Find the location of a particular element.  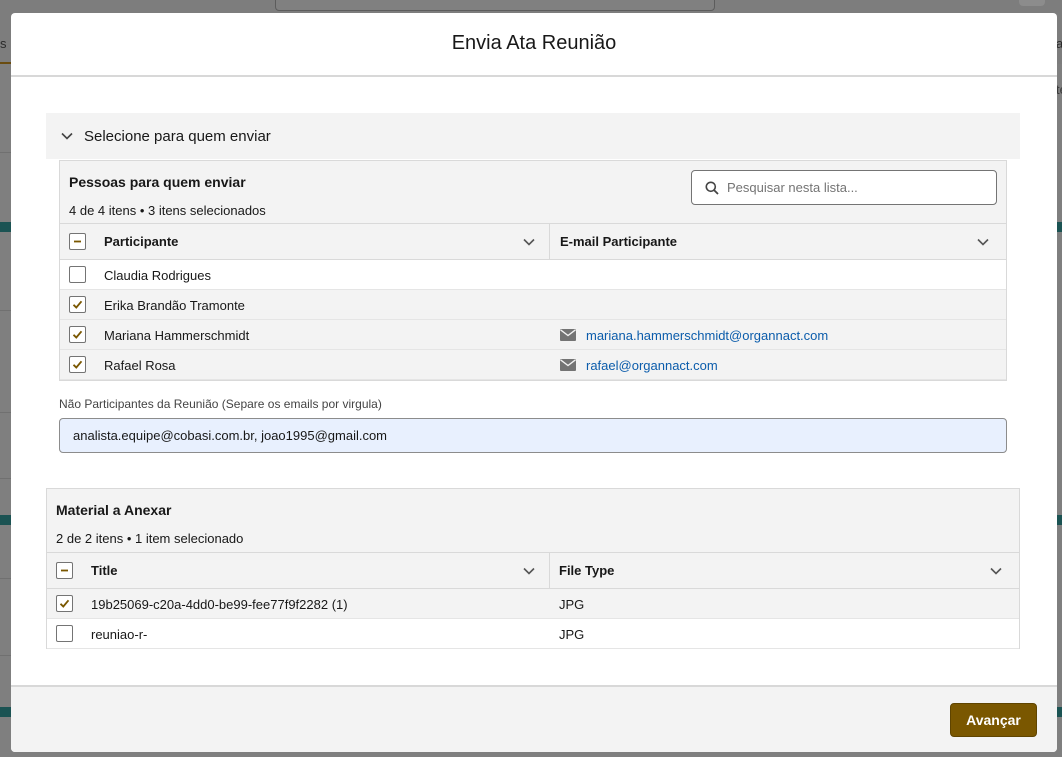

modal-header: Envia Ata Reunião is located at coordinates (534, 45).